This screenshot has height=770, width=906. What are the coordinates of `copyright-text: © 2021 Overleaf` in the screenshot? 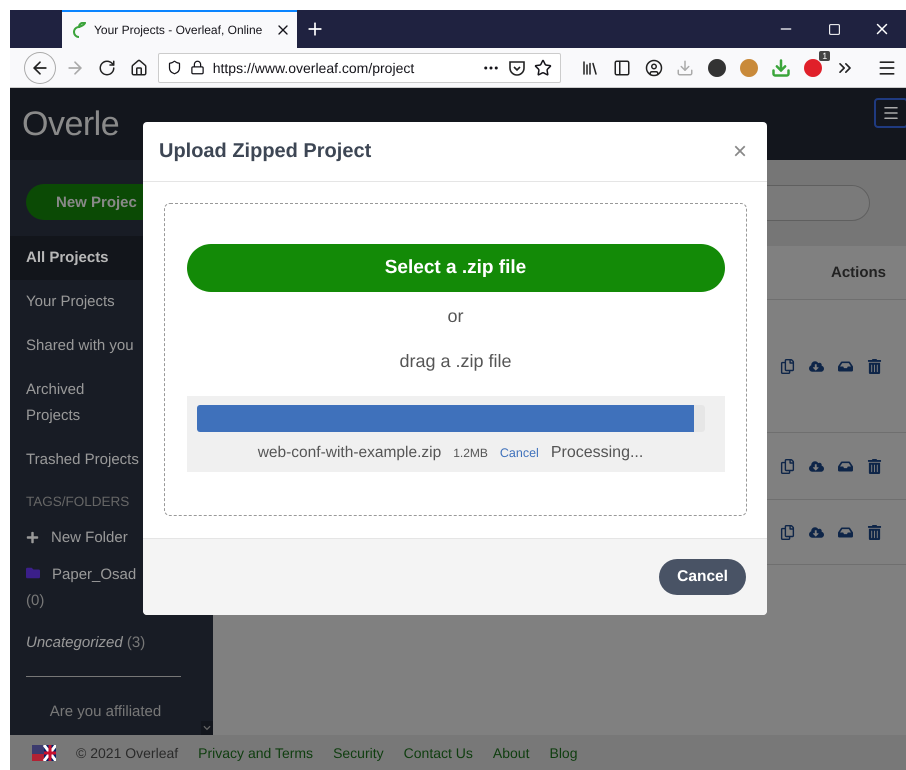 It's located at (127, 752).